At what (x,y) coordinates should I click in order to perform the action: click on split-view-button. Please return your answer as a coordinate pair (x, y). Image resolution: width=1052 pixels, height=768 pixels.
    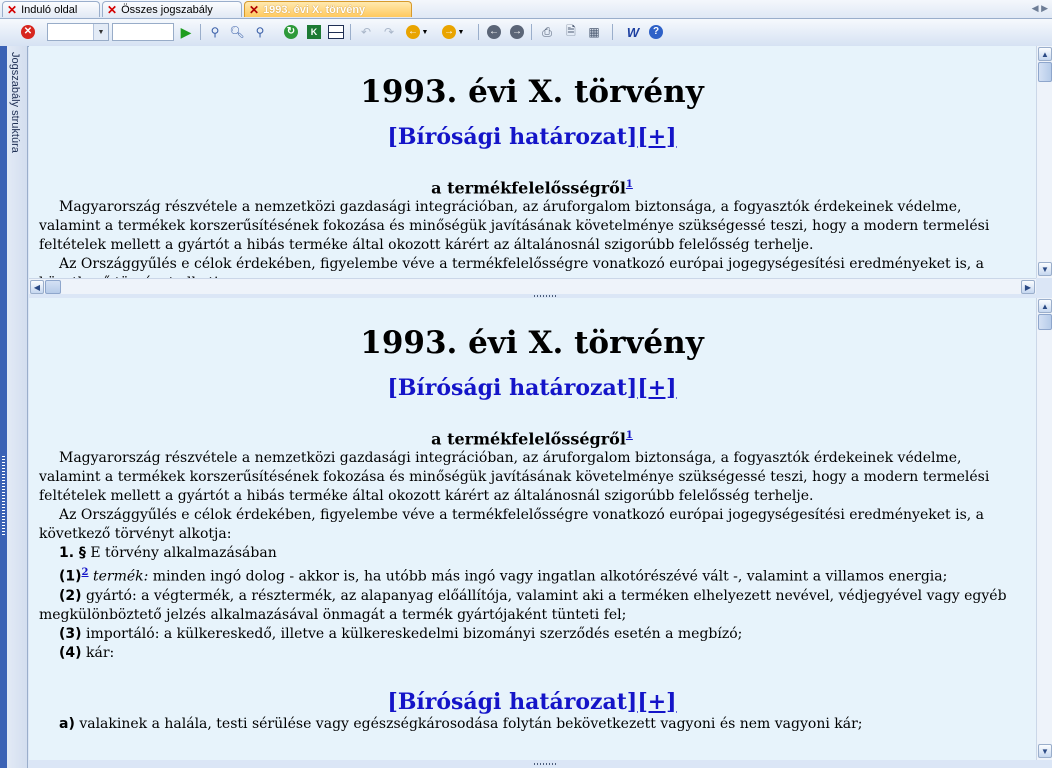
    Looking at the image, I should click on (336, 32).